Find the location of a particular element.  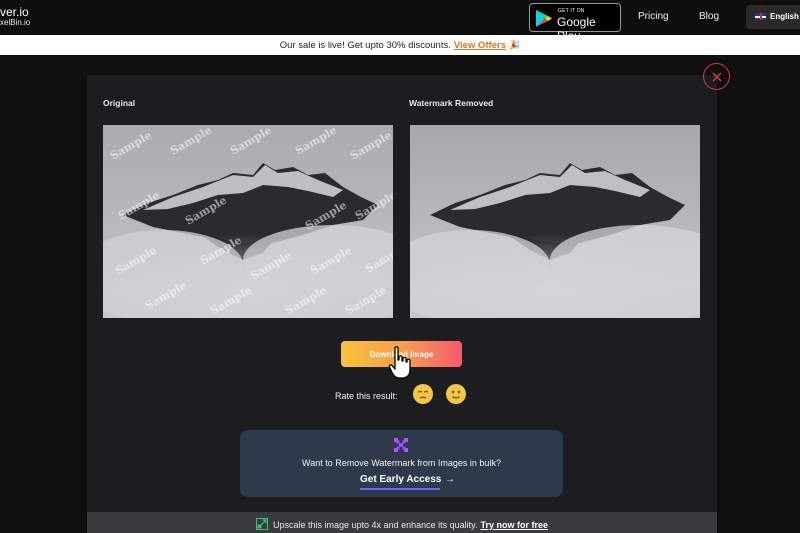

nav-blog-link: Blog is located at coordinates (709, 16).